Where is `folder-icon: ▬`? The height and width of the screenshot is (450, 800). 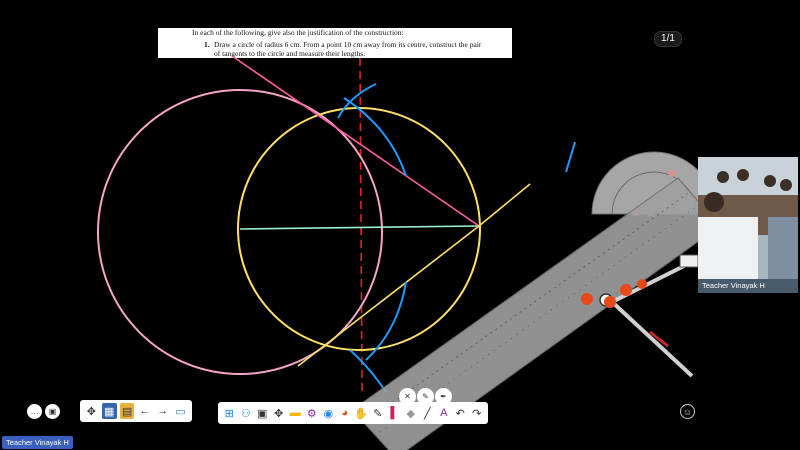 folder-icon: ▬ is located at coordinates (295, 413).